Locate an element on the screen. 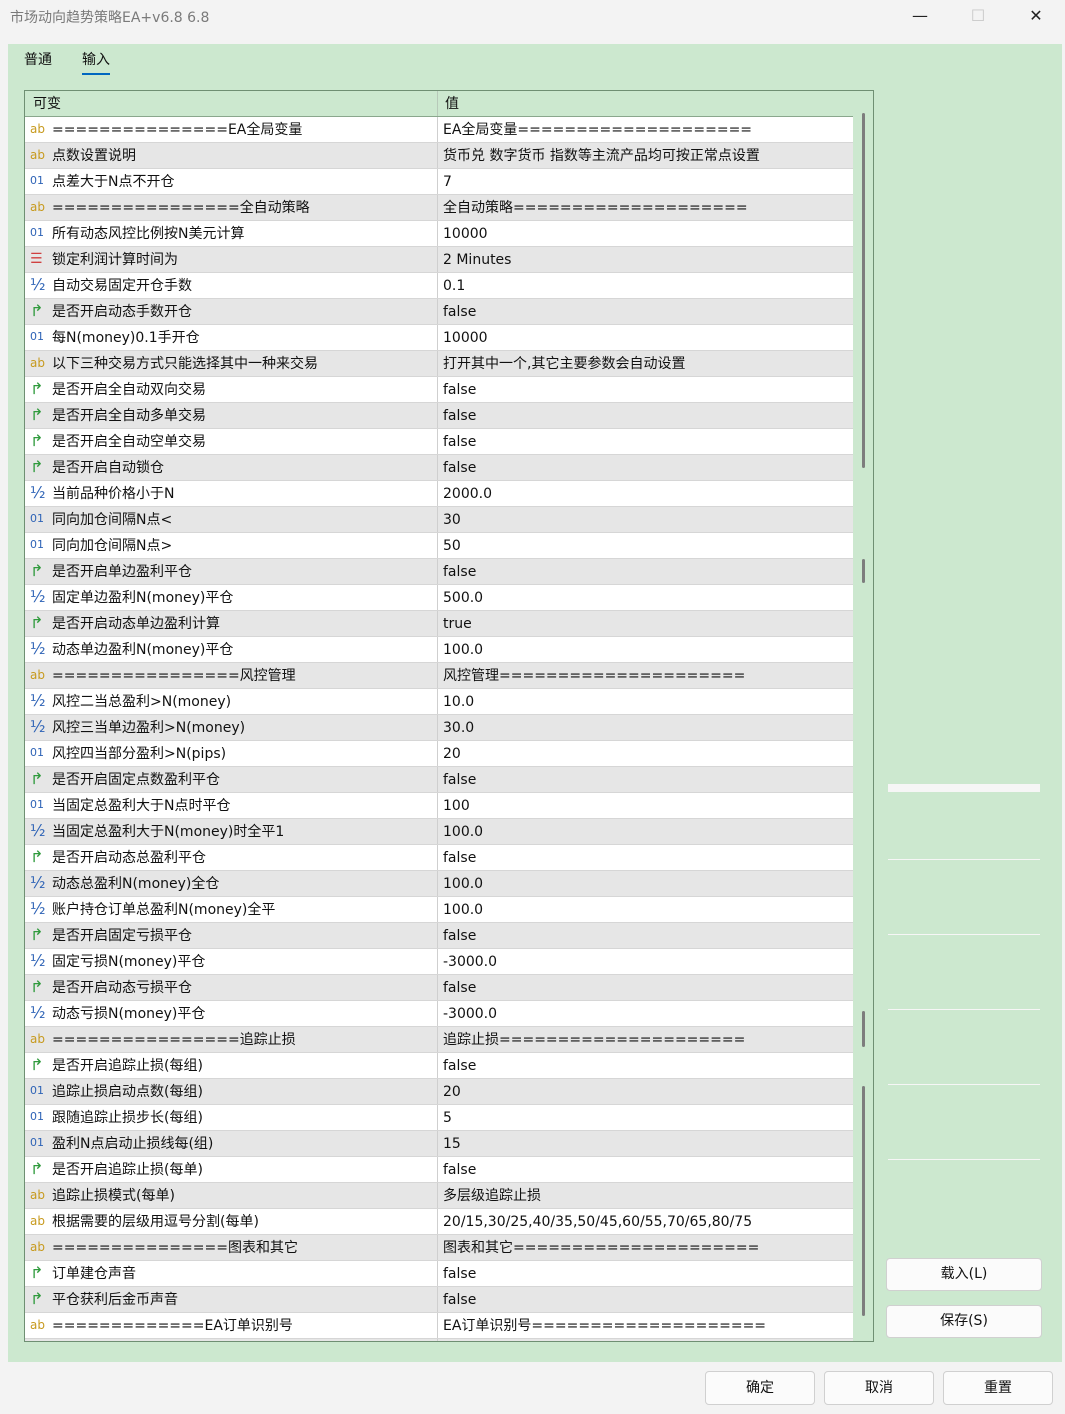  table-row: ↱ 是否开启全自动空单交易 false is located at coordinates (439, 442).